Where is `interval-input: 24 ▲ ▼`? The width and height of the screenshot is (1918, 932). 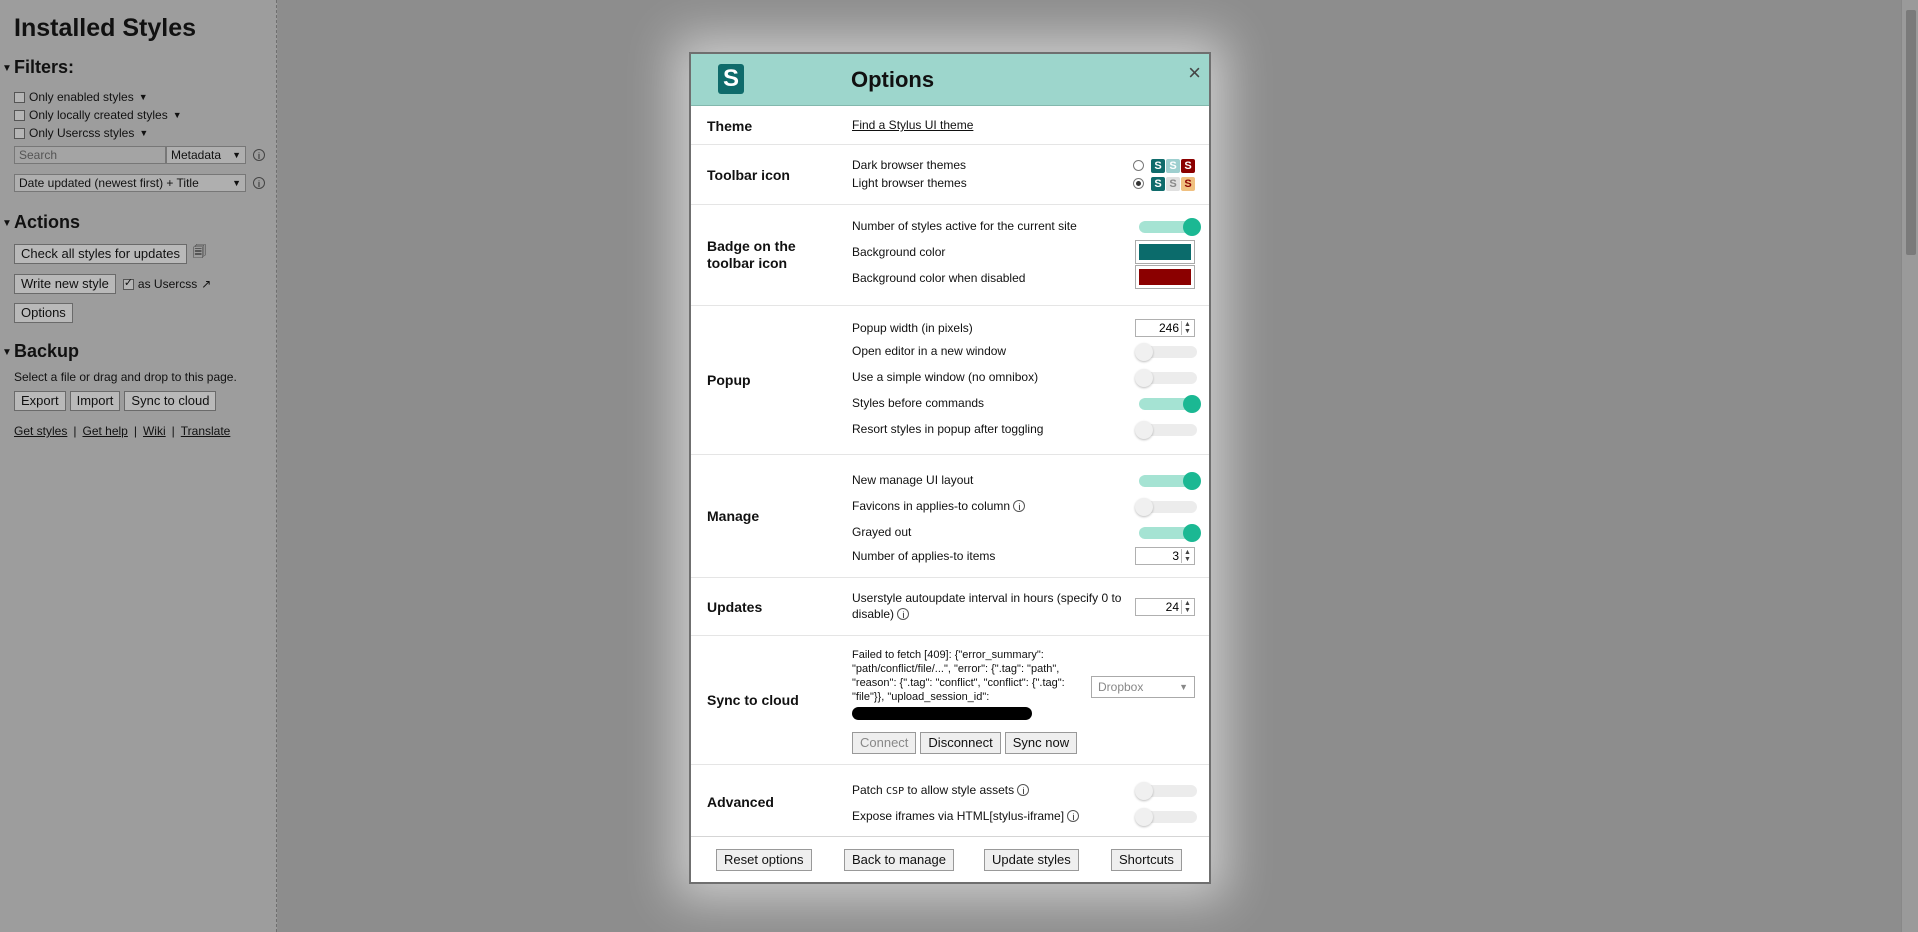
interval-input: 24 ▲ ▼ is located at coordinates (1165, 607).